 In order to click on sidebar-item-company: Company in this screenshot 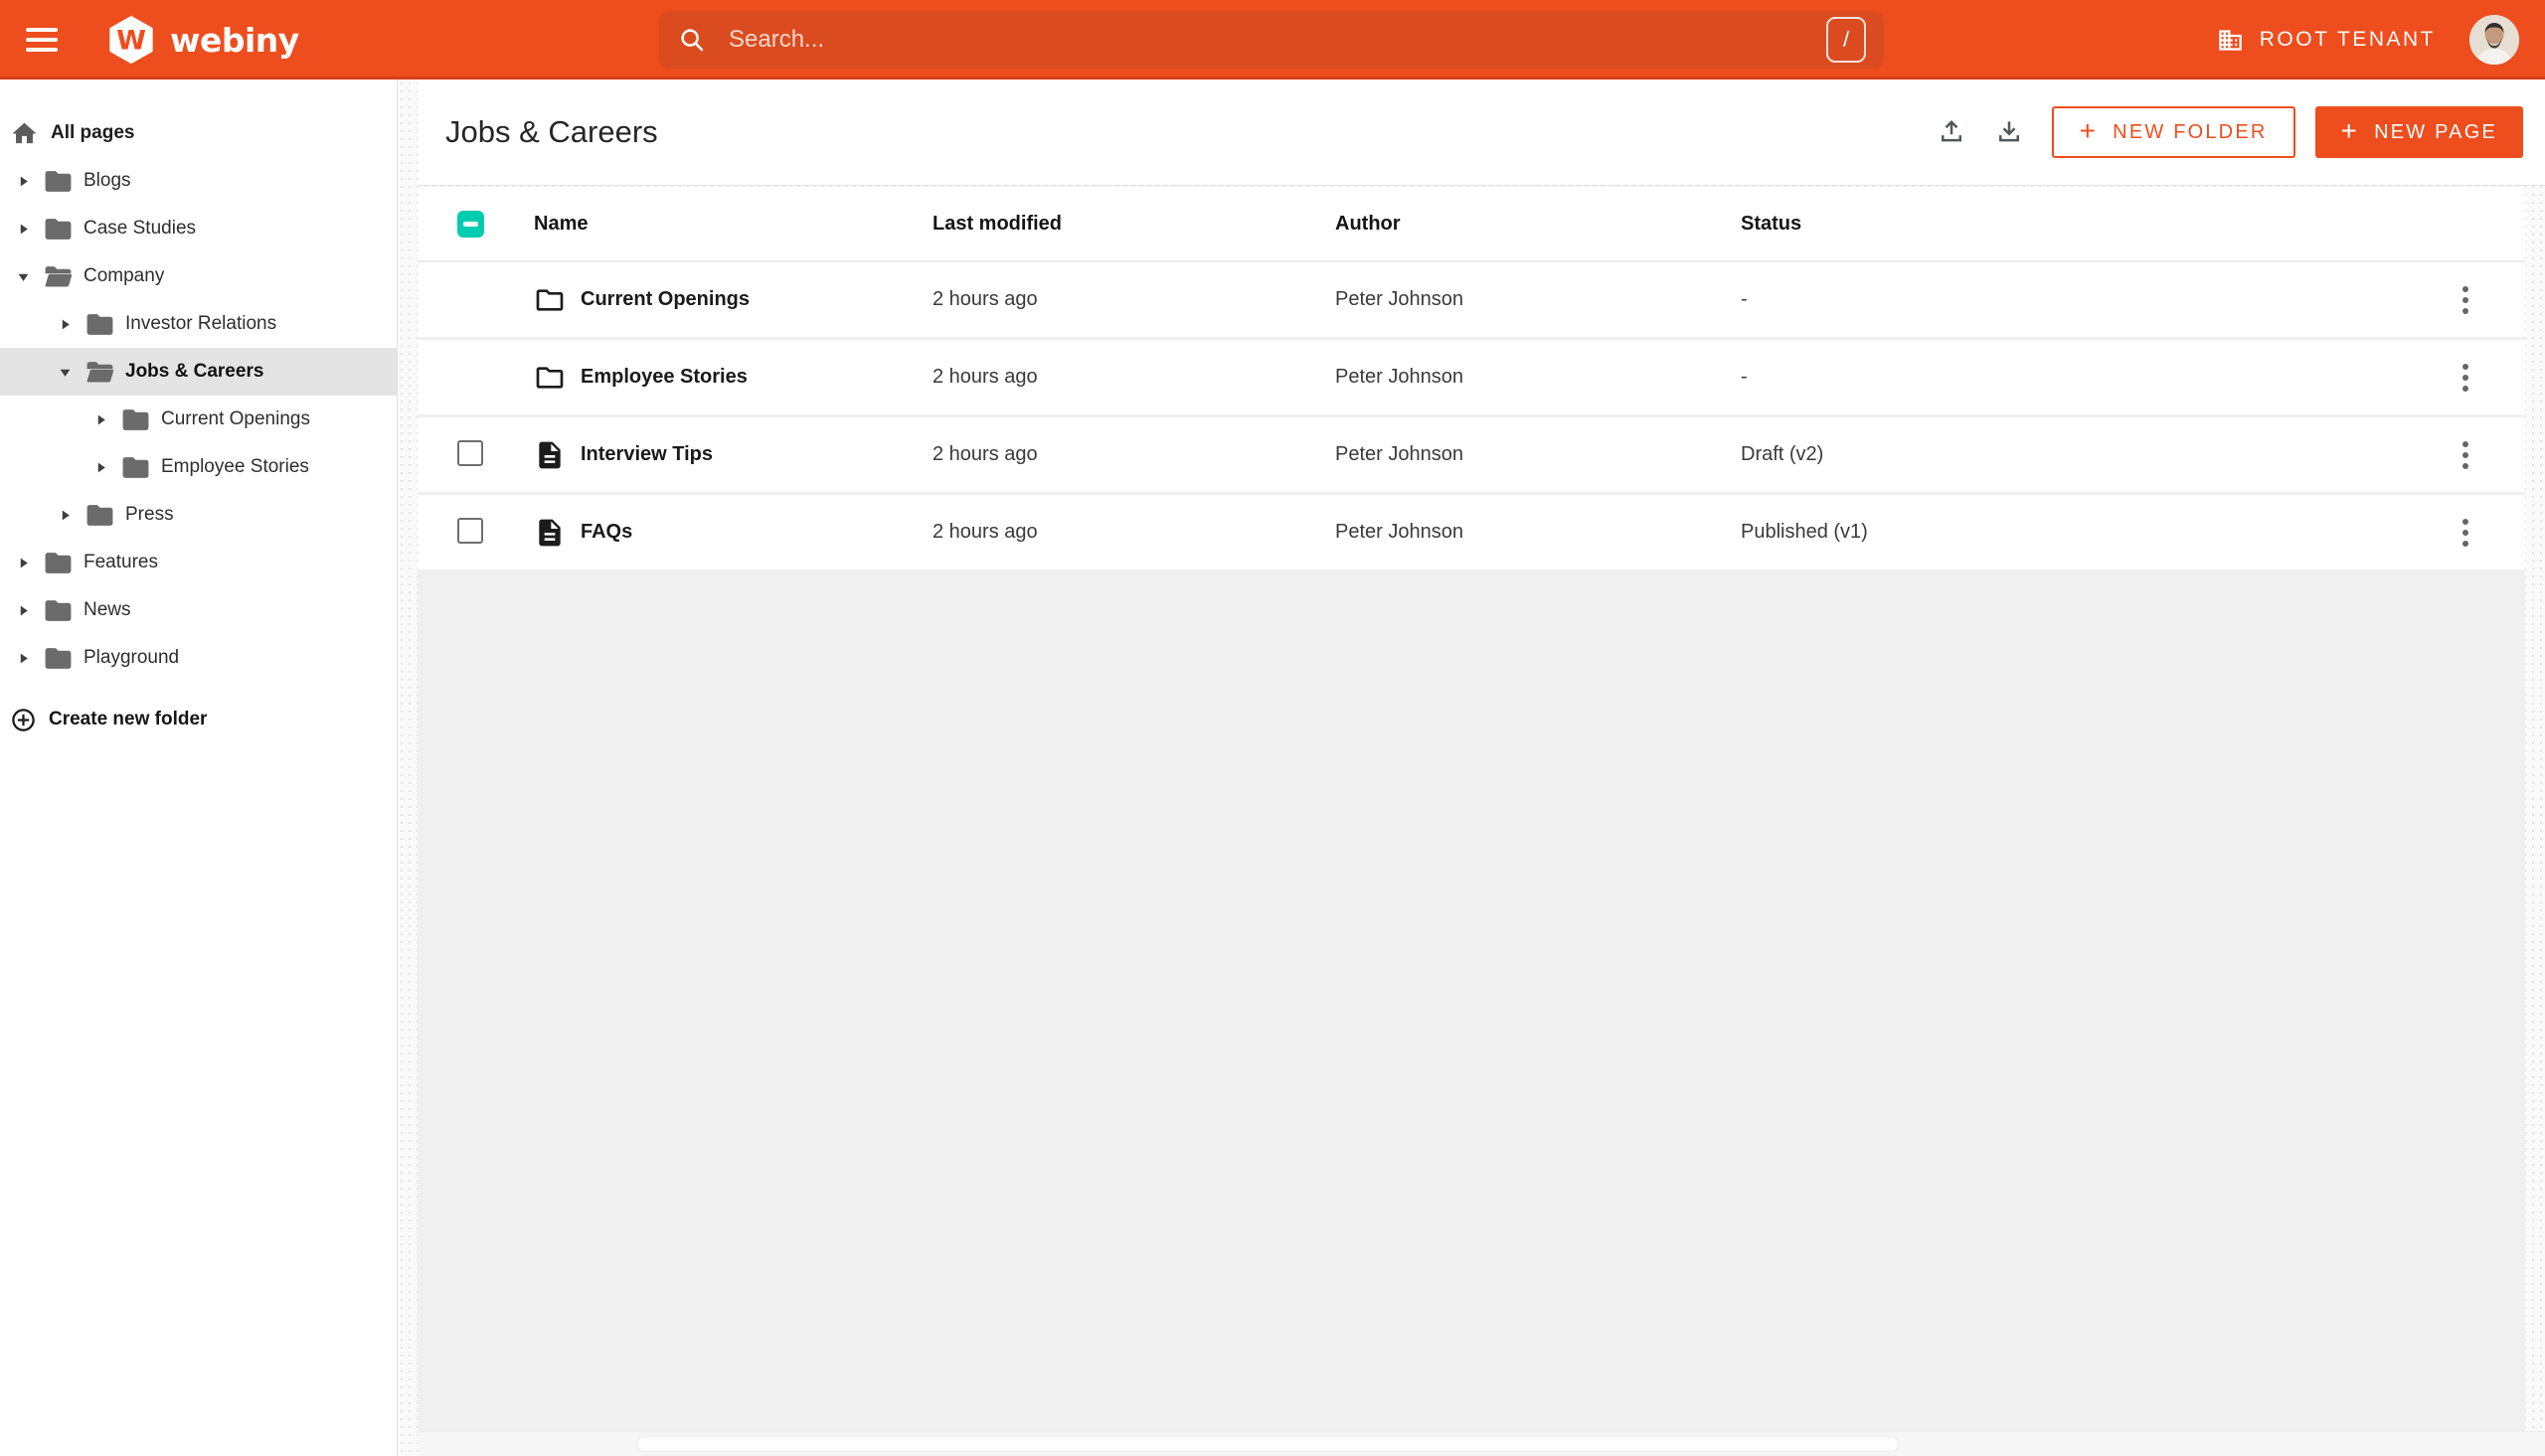, I will do `click(198, 276)`.